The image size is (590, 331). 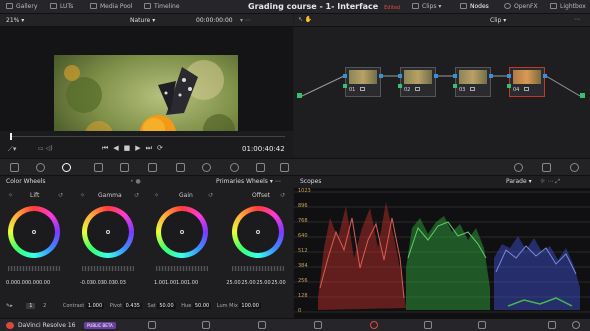 What do you see at coordinates (568, 6) in the screenshot?
I see `lightbox-button: Lightbox` at bounding box center [568, 6].